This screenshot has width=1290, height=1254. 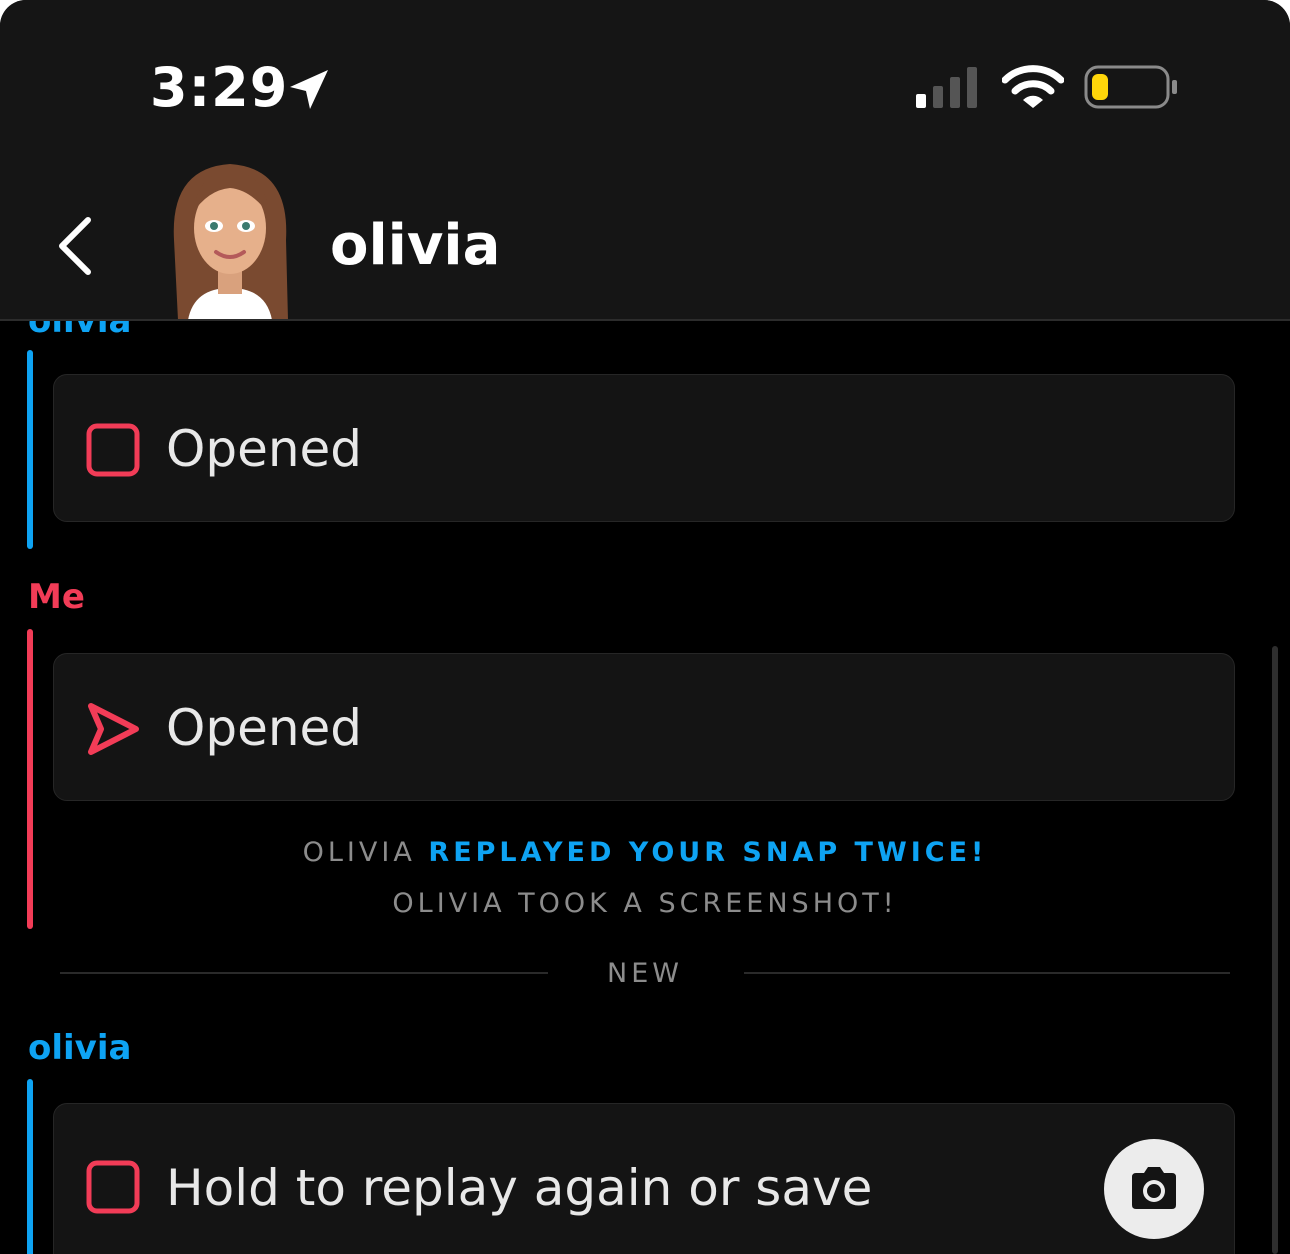 I want to click on replay-notice-name: OLIVIA, so click(x=359, y=852).